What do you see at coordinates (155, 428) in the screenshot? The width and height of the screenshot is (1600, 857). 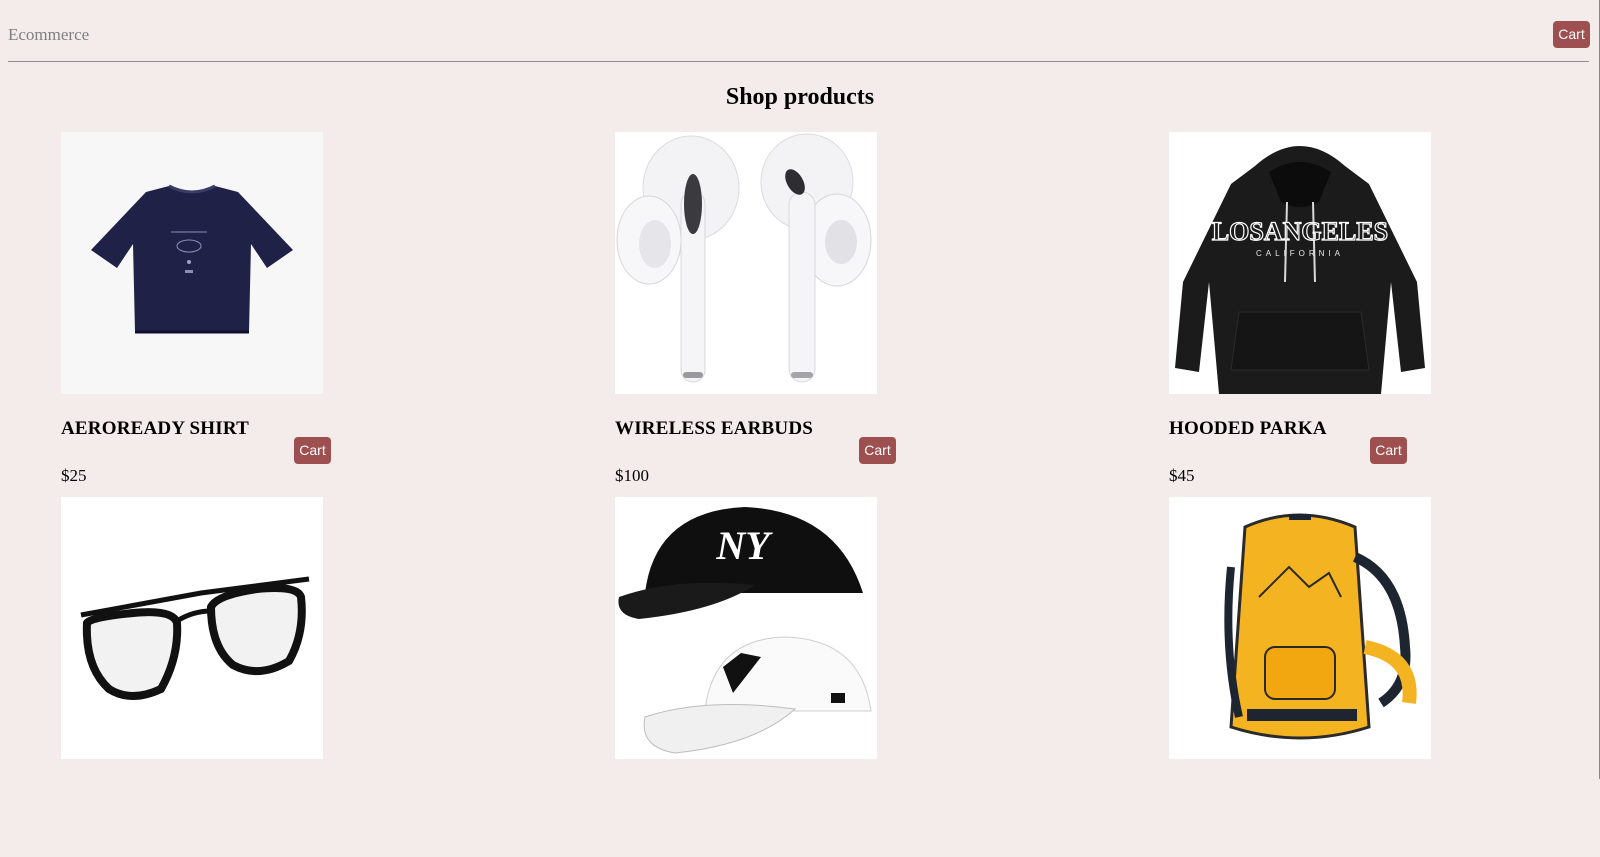 I see `product-name: AEROREADY SHIRT` at bounding box center [155, 428].